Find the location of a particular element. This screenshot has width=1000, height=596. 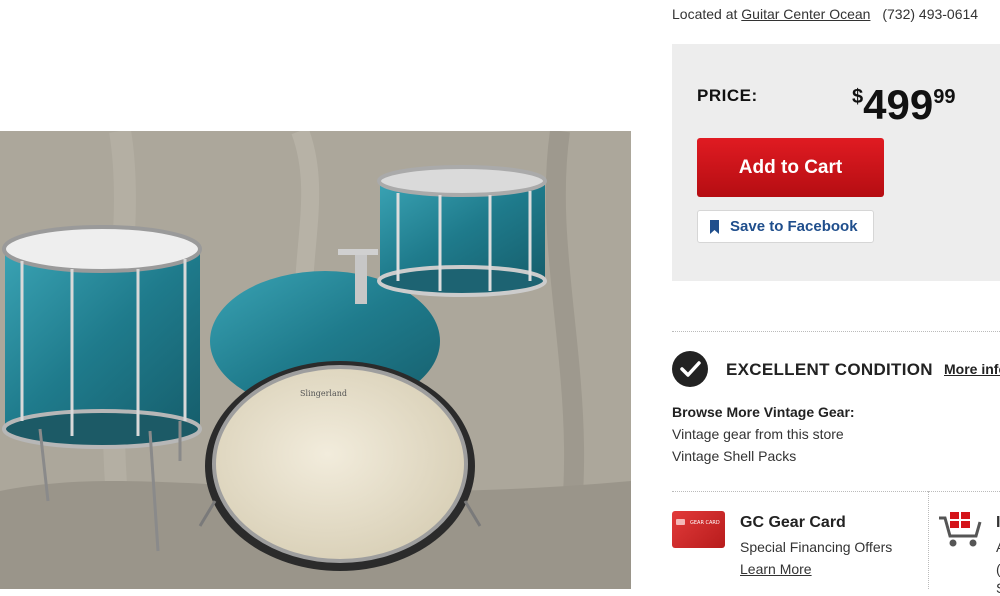

browse-link-shell-packs: Vintage Shell Packs is located at coordinates (734, 456).